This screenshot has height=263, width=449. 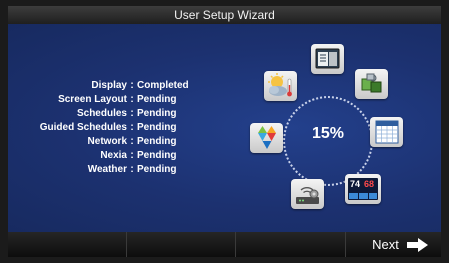 What do you see at coordinates (83, 127) in the screenshot?
I see `status-label: Guided Schedules` at bounding box center [83, 127].